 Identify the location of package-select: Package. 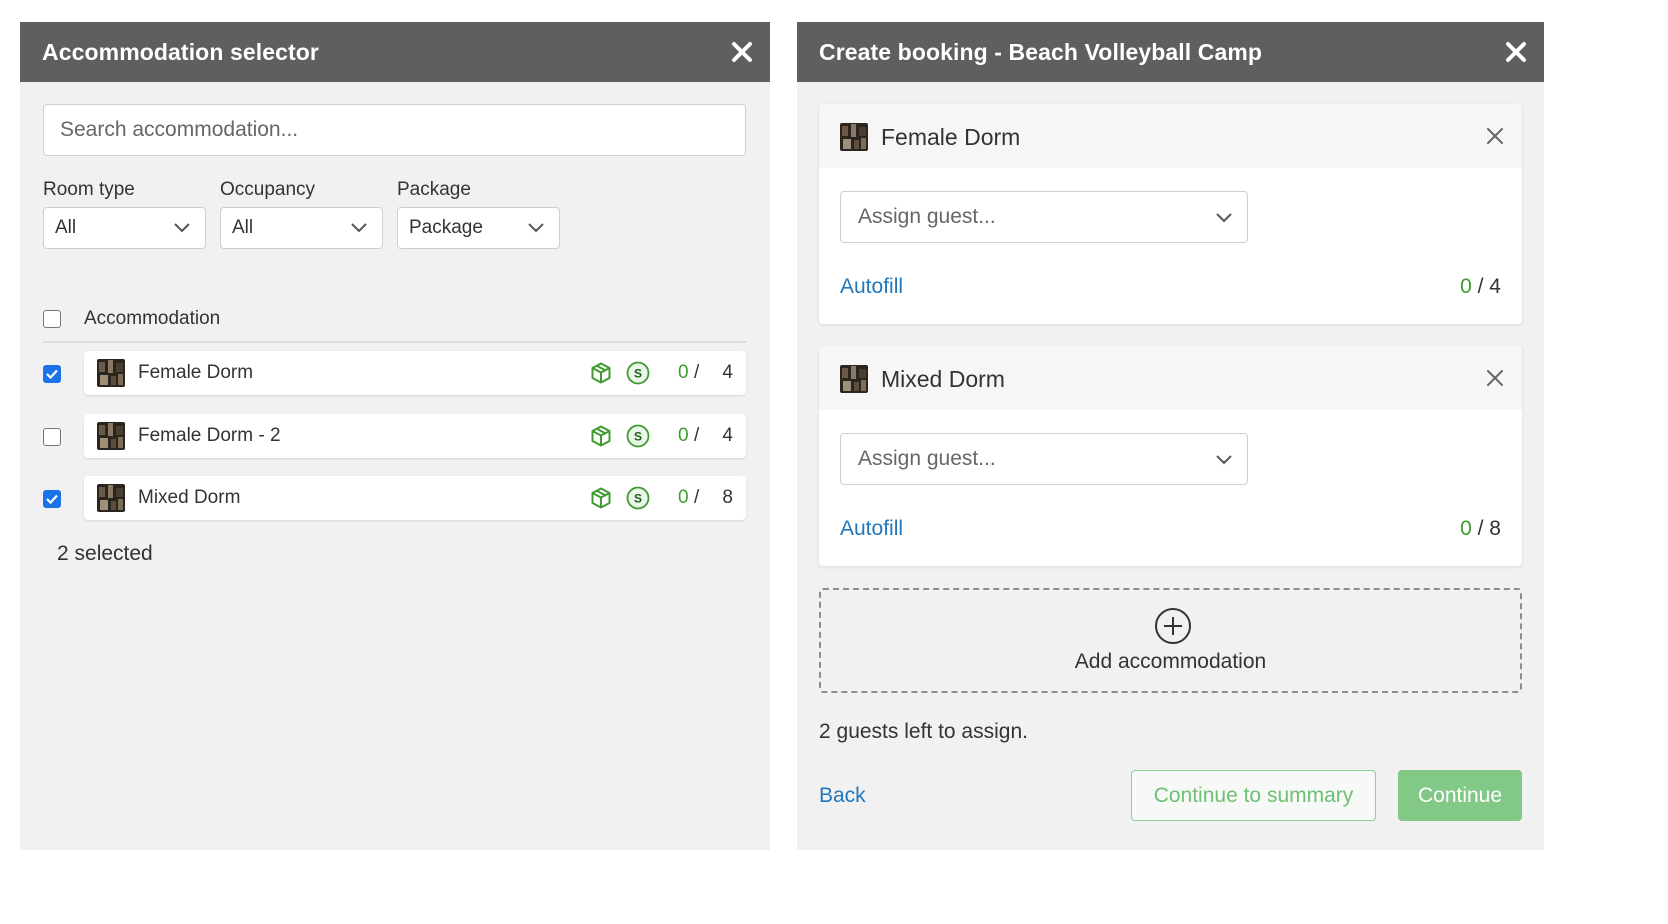
(478, 228).